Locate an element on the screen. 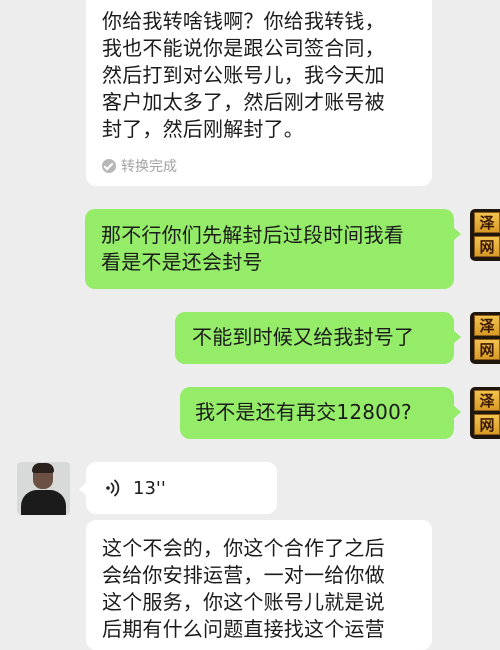 Image resolution: width=500 pixels, height=650 pixels. message-line: 封了，然后刚解封了。 is located at coordinates (203, 129).